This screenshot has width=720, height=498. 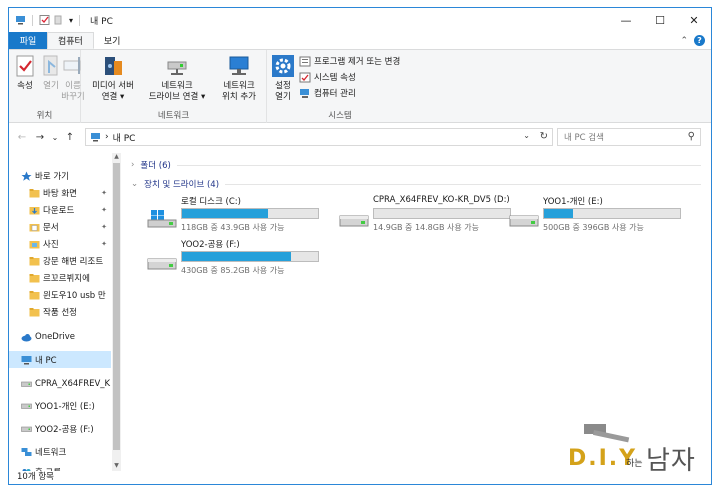 I want to click on map-network-drive-button: 네트워크 드라이브 연결 ▾, so click(x=177, y=78).